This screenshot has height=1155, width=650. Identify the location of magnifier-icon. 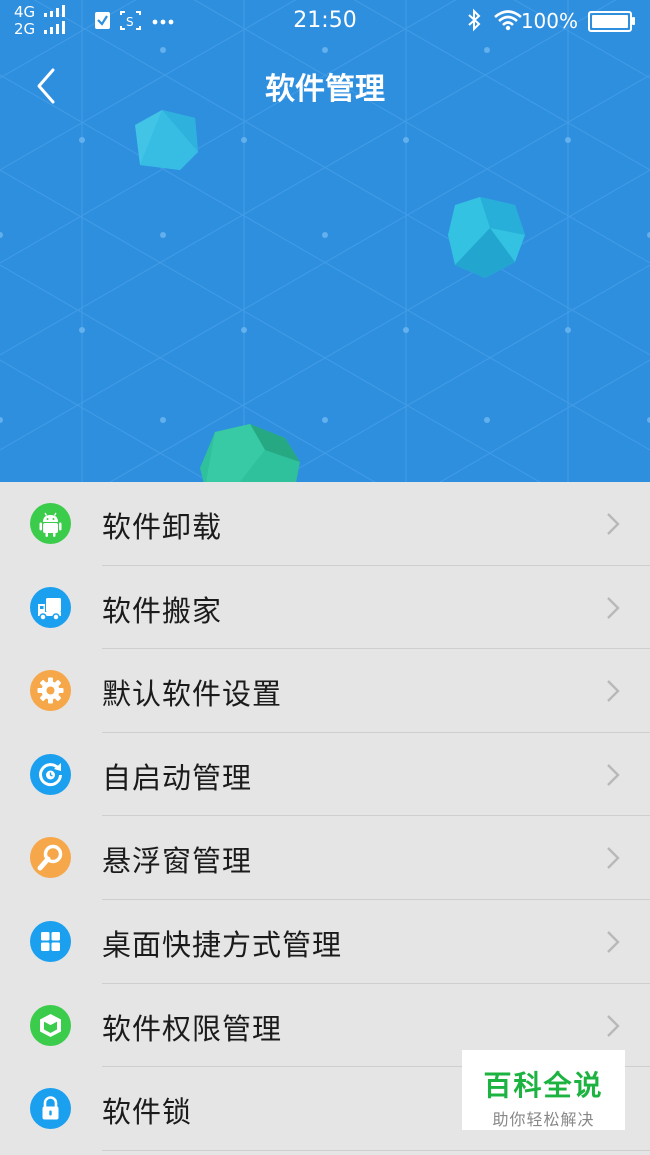
(50, 858).